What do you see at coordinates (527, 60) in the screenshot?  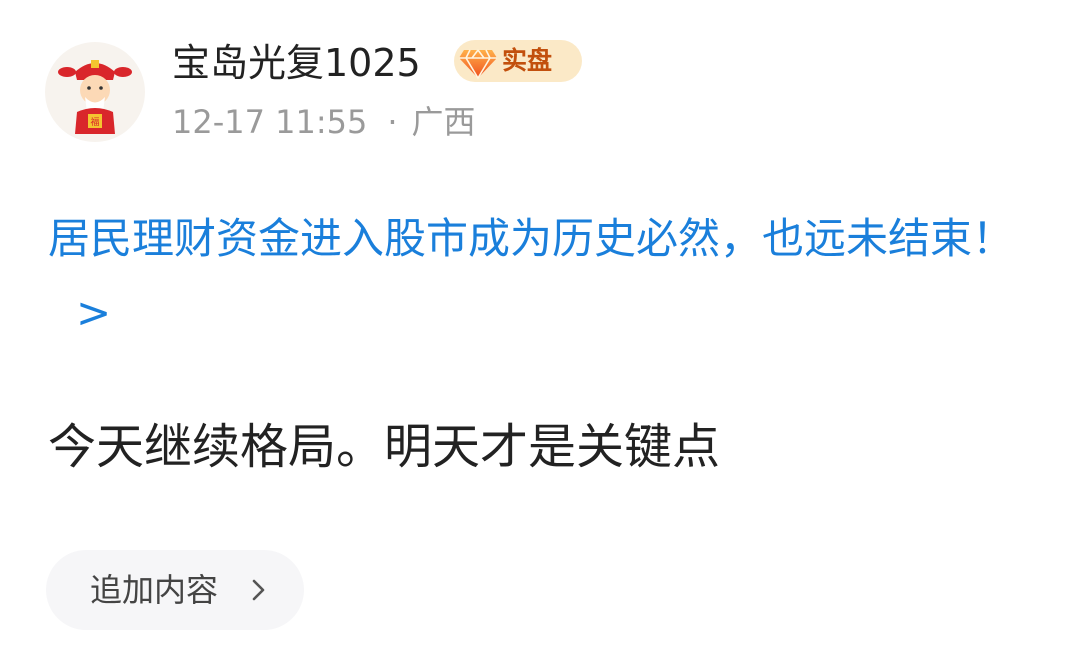 I see `badge-label: 实盘` at bounding box center [527, 60].